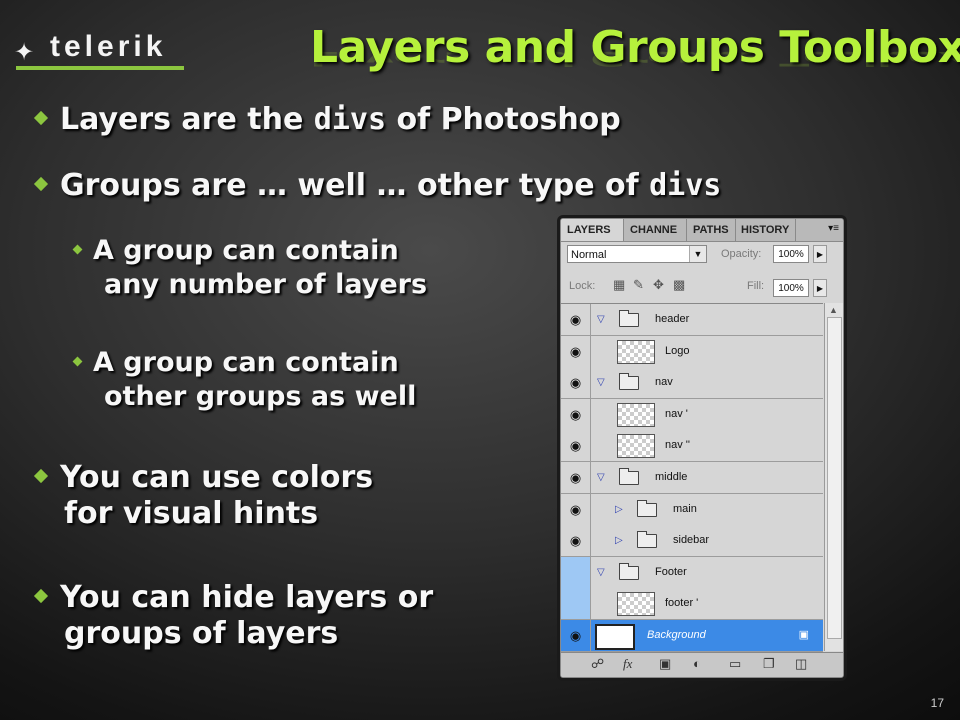 Image resolution: width=960 pixels, height=720 pixels. I want to click on bullet-groups: Groups are … well … other type of divs, so click(377, 186).